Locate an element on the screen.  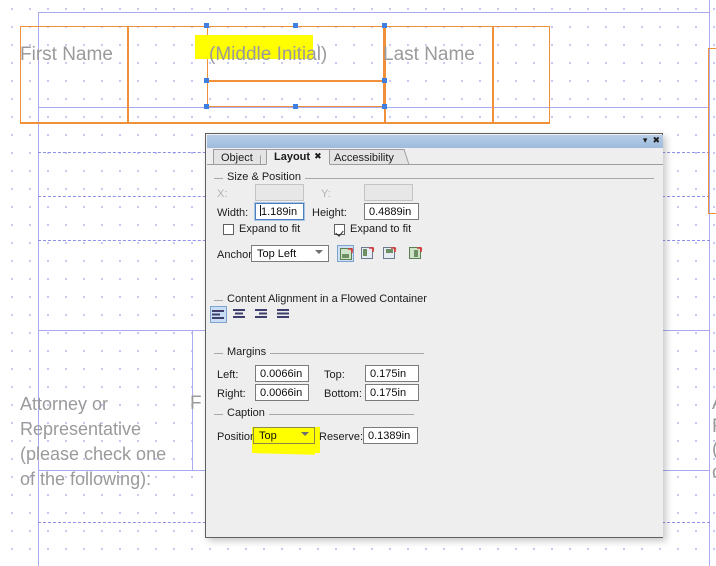
tab-object: Object is located at coordinates (237, 157).